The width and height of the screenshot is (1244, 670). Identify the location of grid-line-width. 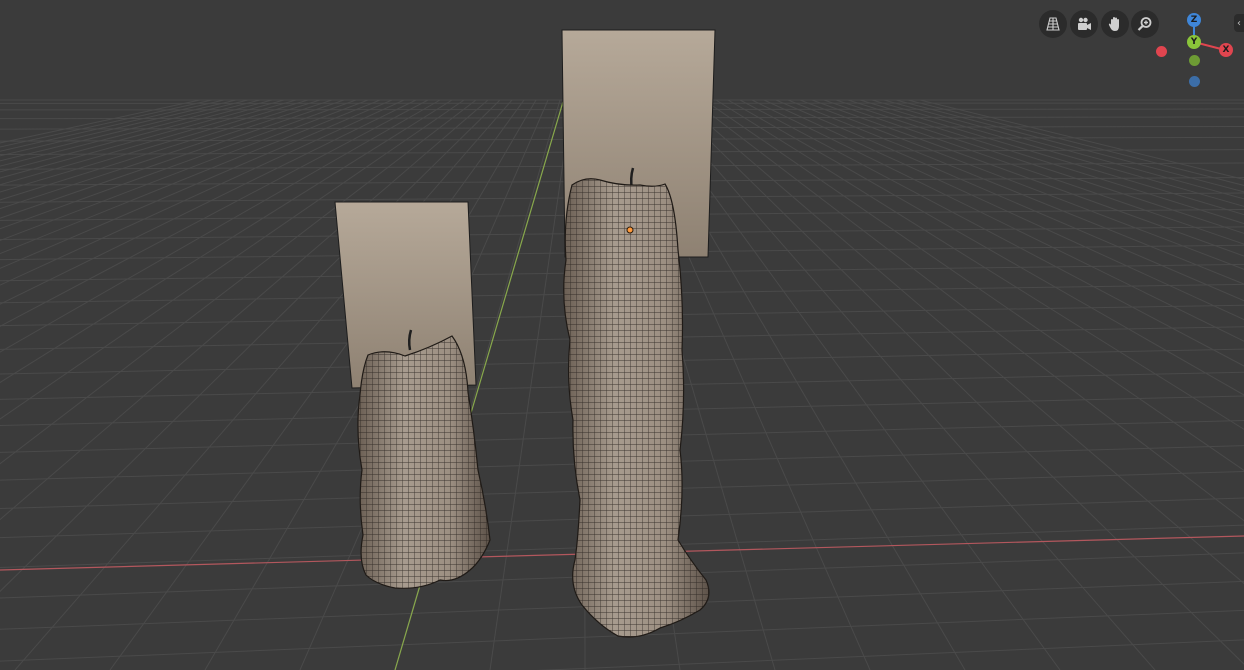
(890, 654).